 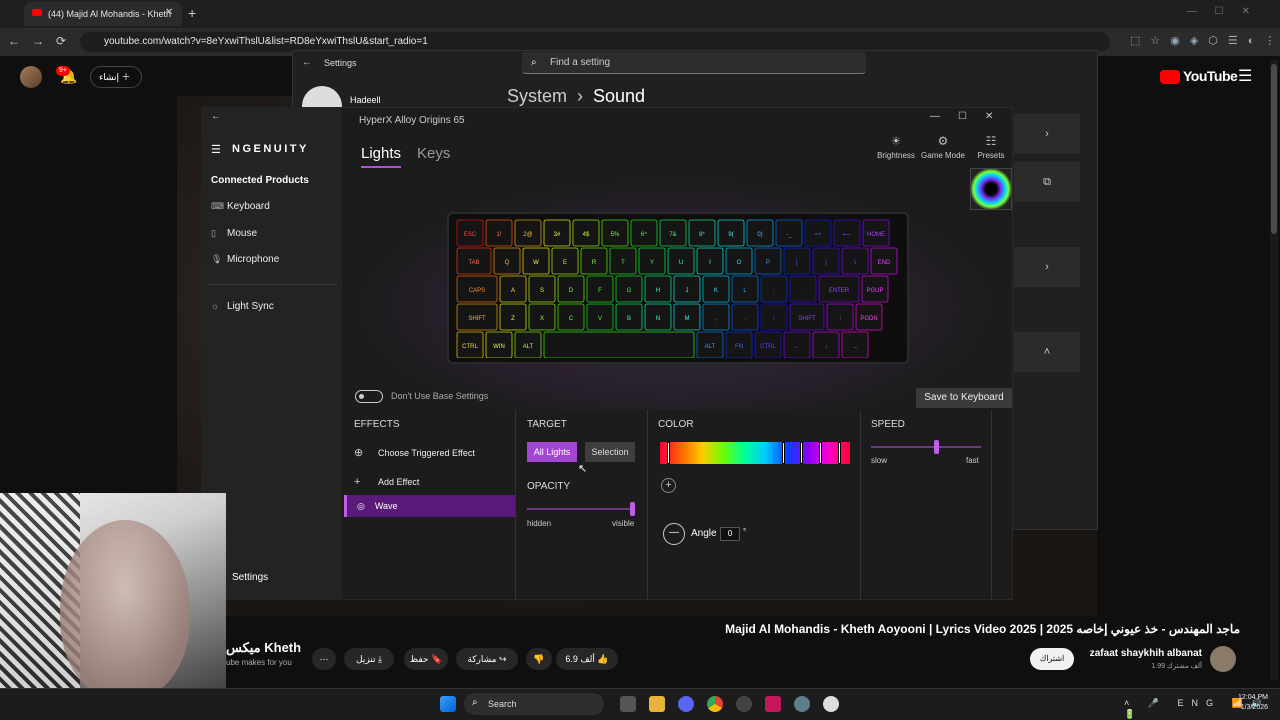 What do you see at coordinates (926, 447) in the screenshot?
I see `speed-slider` at bounding box center [926, 447].